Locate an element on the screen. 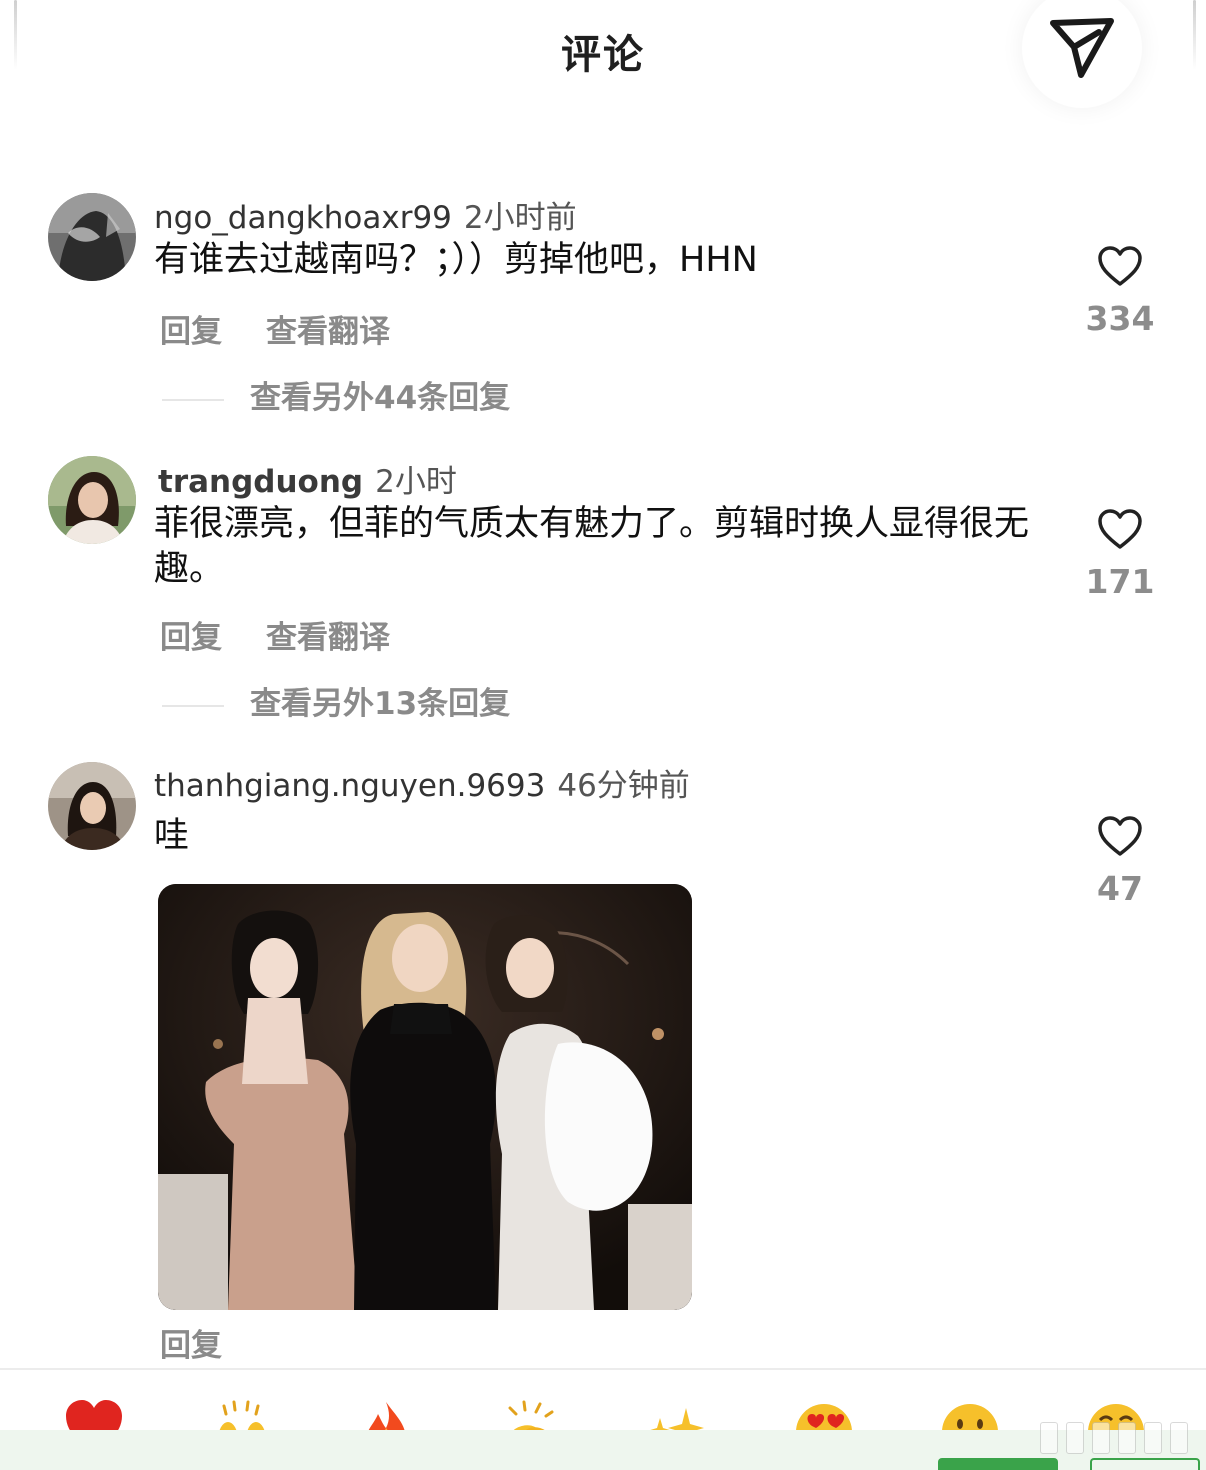 The image size is (1206, 1470). view-more-replies: 查看另外44条回复 is located at coordinates (336, 394).